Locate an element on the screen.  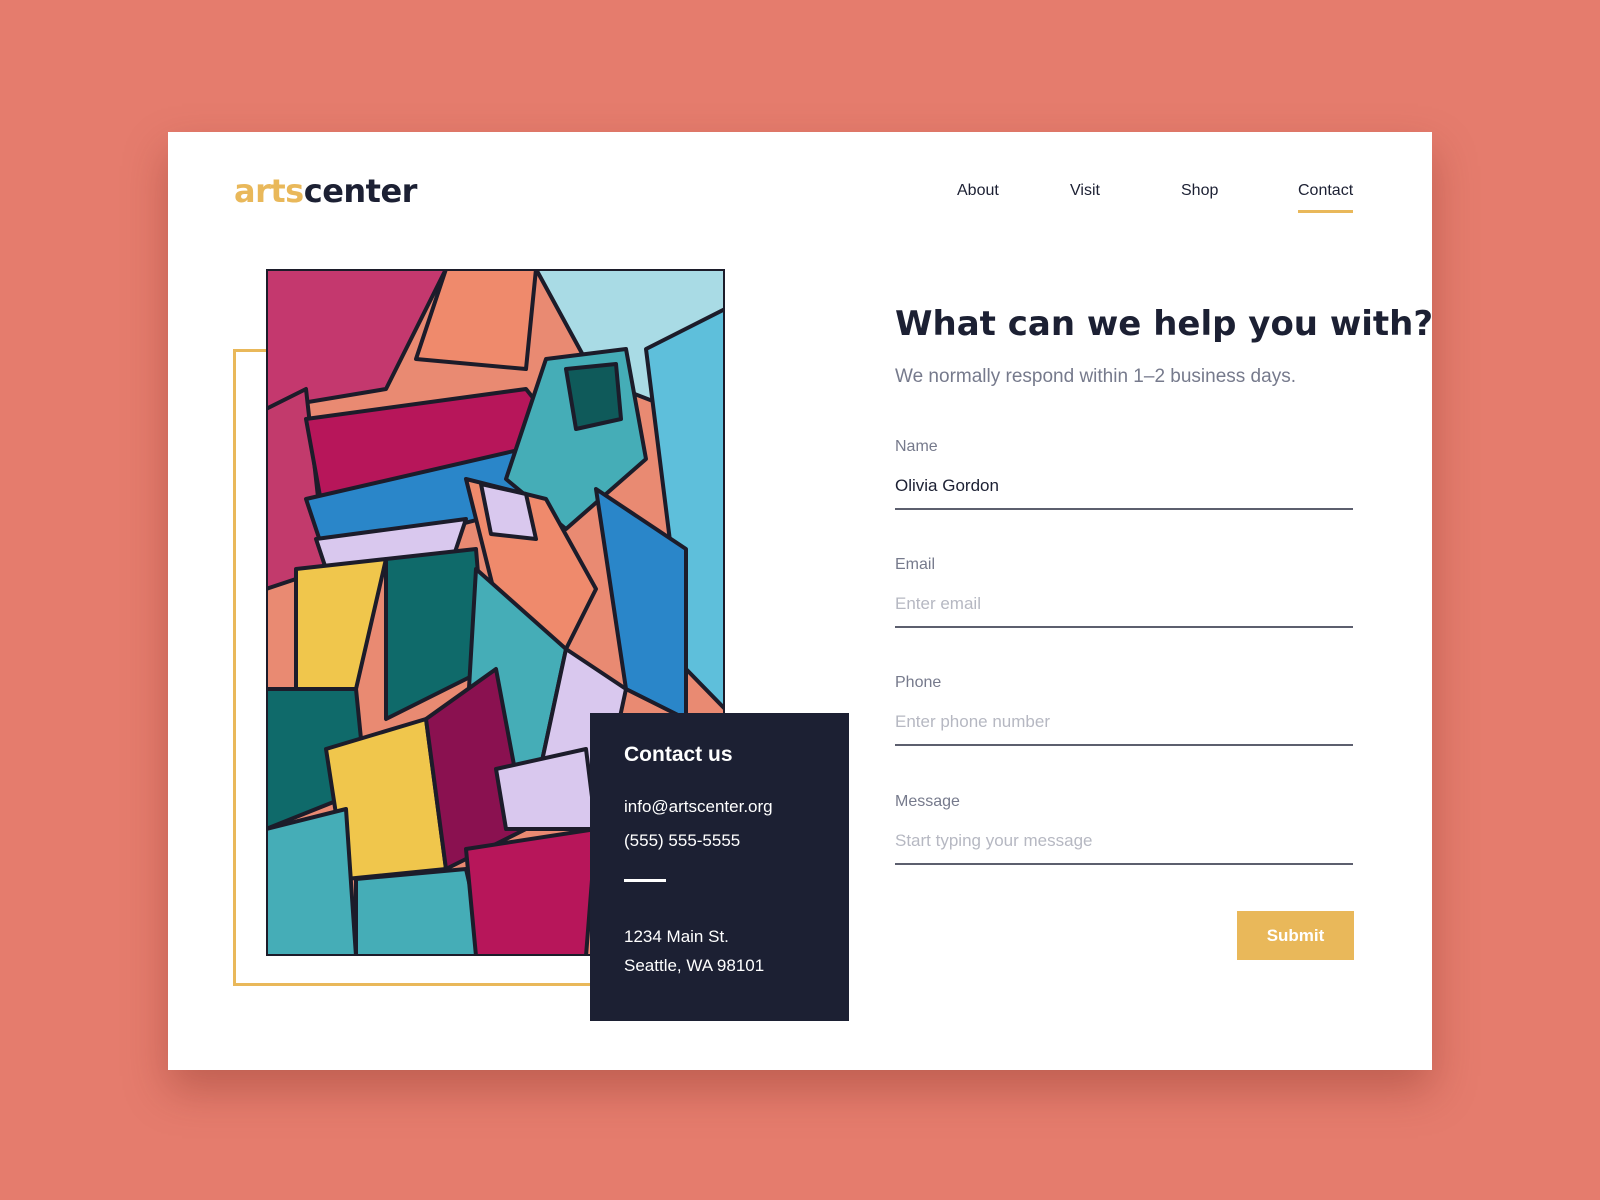
phone-field-group: Phone is located at coordinates (1124, 710).